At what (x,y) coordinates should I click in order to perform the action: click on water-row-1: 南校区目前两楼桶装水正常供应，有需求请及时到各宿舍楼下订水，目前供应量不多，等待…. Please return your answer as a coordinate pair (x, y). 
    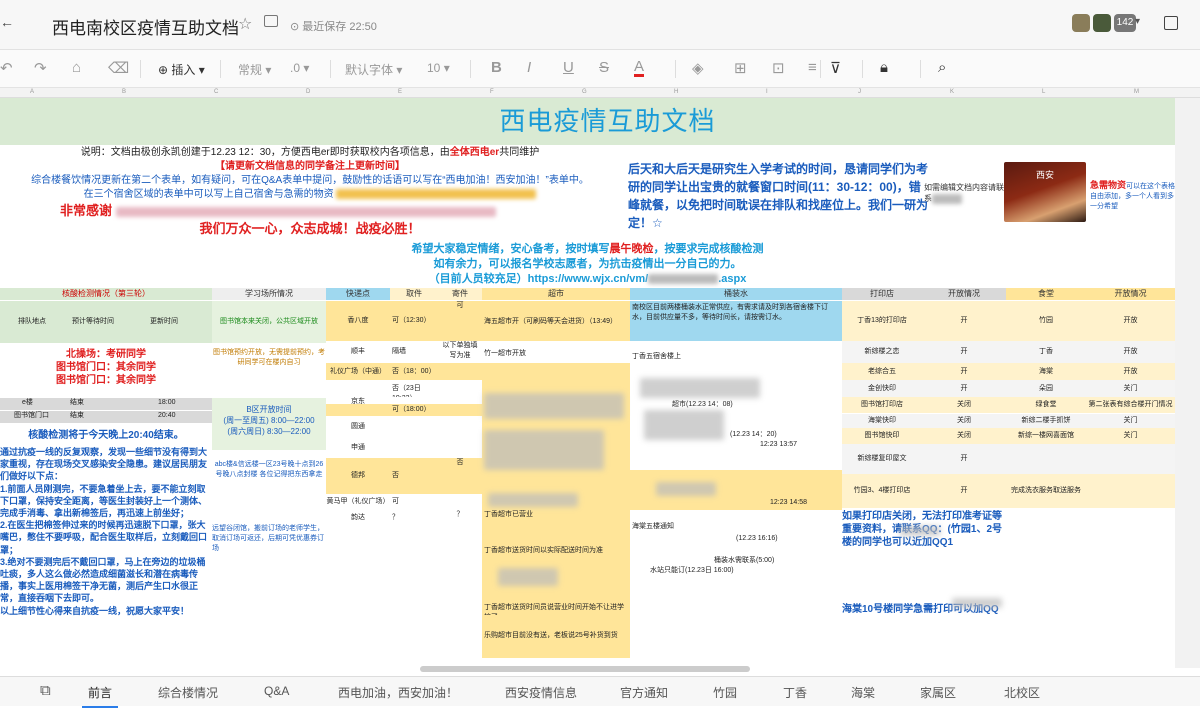
    Looking at the image, I should click on (736, 321).